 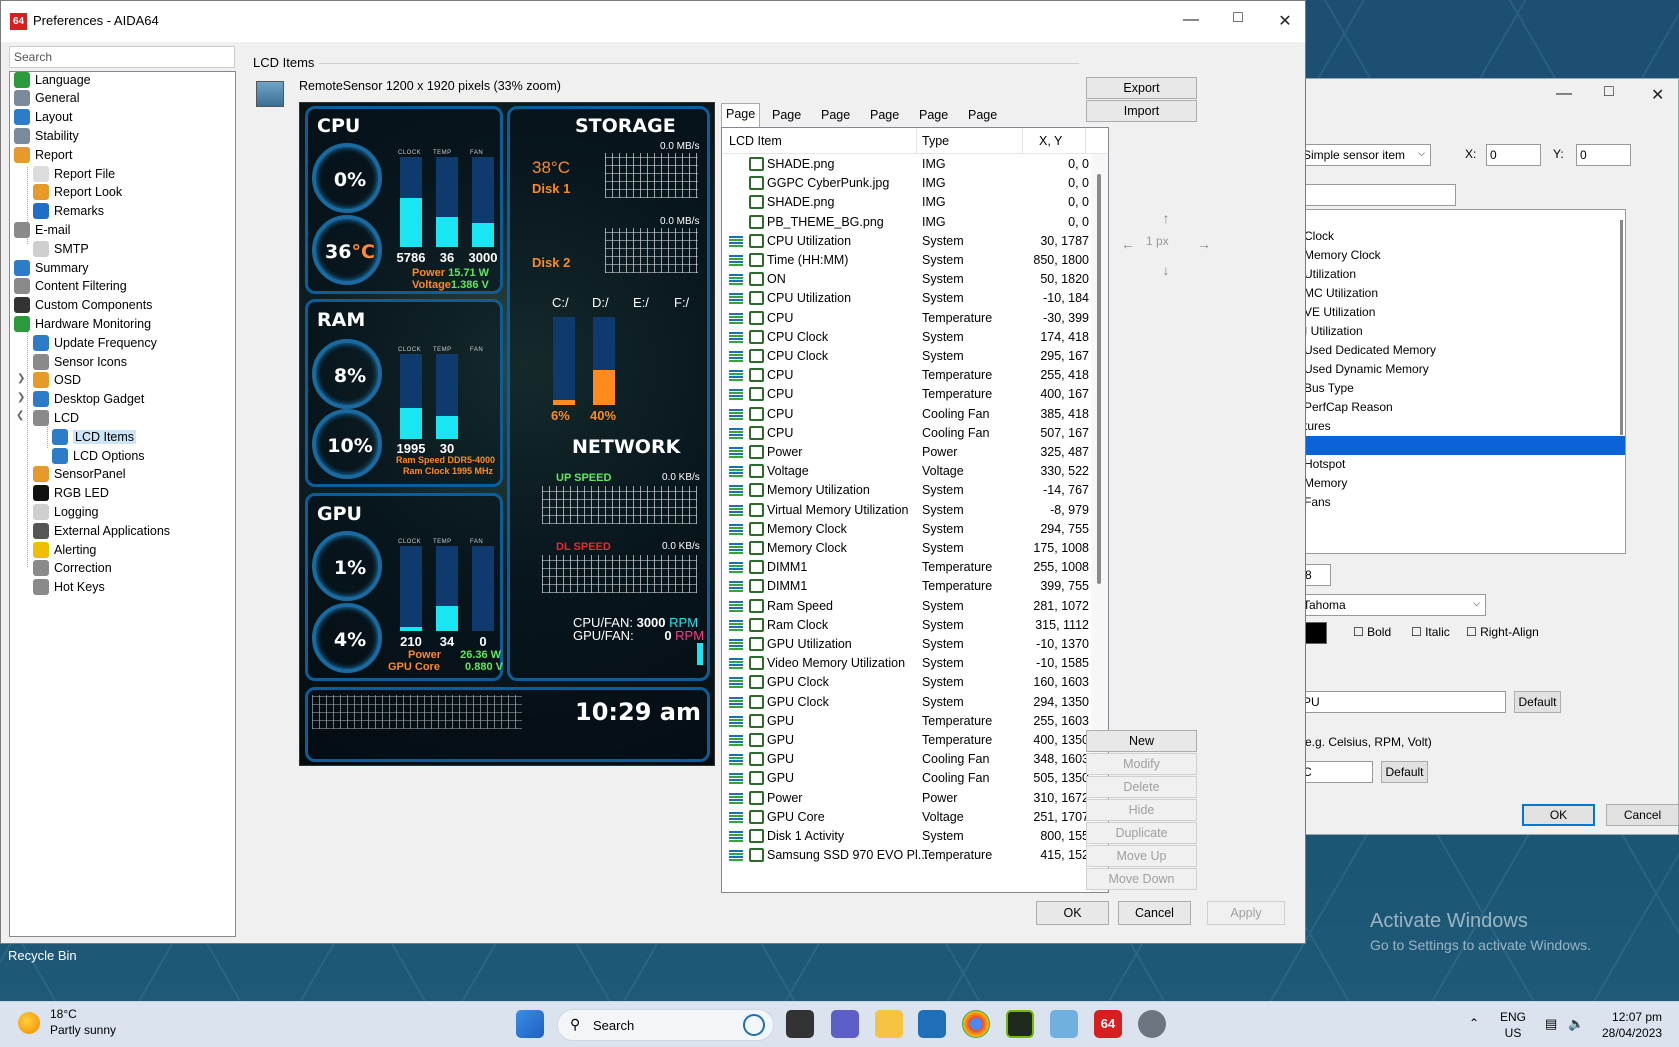 I want to click on y-input: 0, so click(x=1603, y=155).